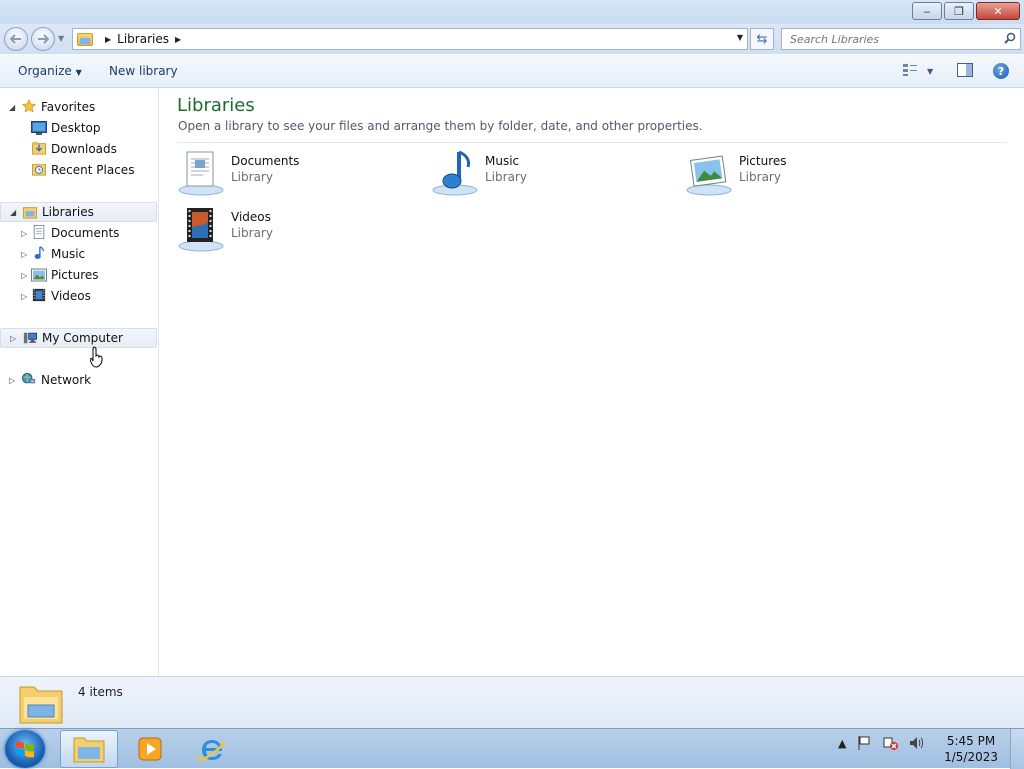 This screenshot has width=1024, height=769. I want to click on media-player-icon, so click(150, 749).